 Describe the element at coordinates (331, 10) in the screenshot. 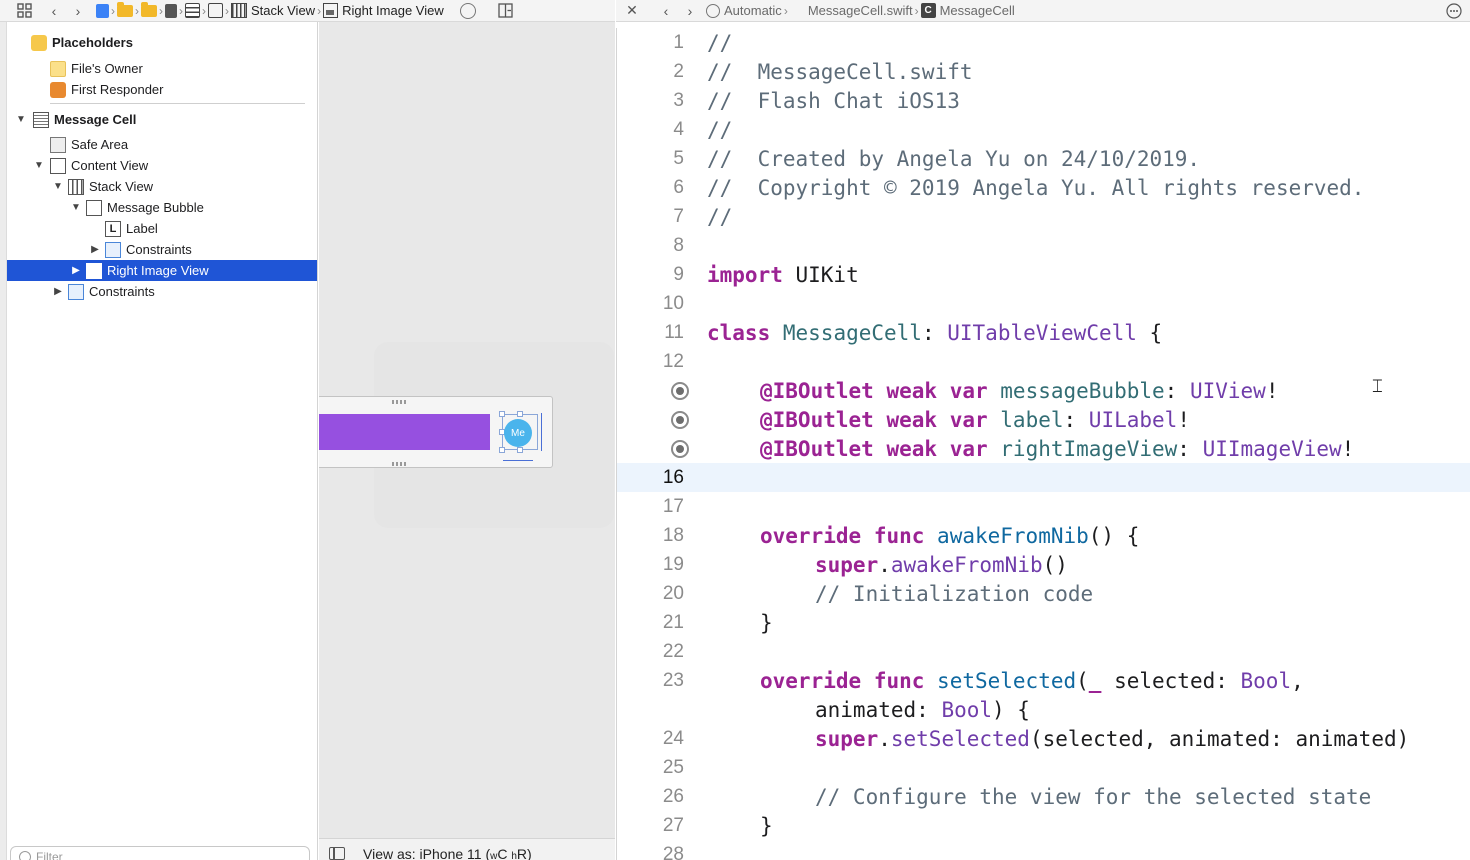

I see `image-view-icon` at that location.